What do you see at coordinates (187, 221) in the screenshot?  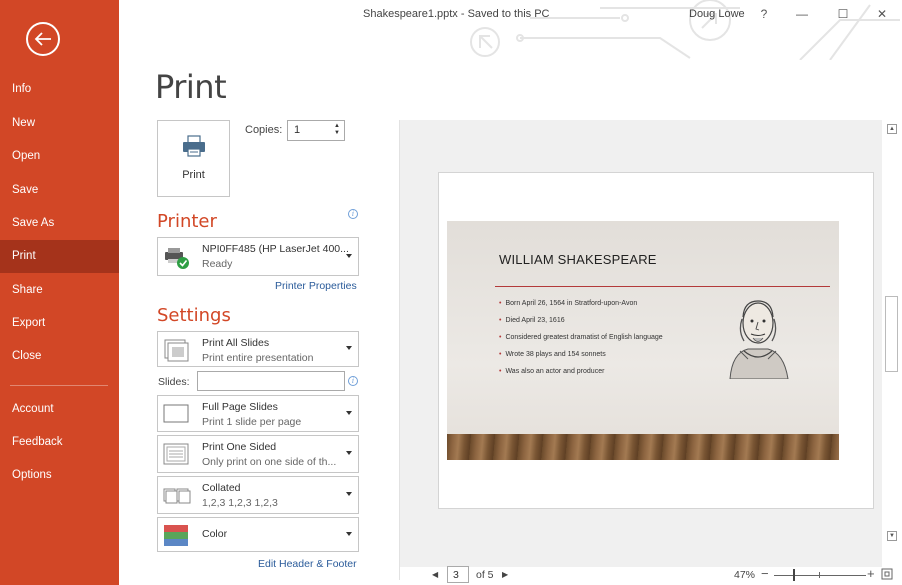 I see `printer-heading: Printer` at bounding box center [187, 221].